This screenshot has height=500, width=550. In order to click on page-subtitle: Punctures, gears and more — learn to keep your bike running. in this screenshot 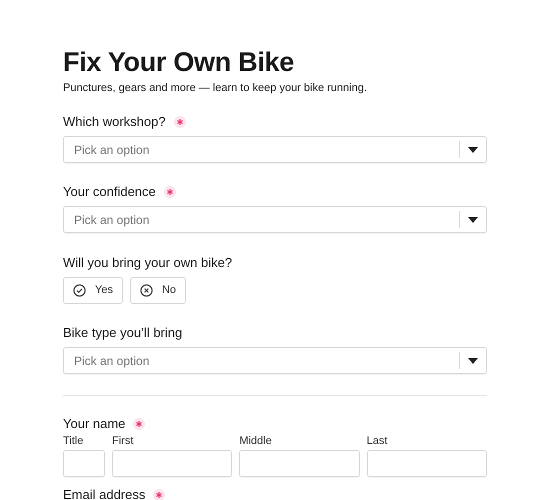, I will do `click(215, 88)`.